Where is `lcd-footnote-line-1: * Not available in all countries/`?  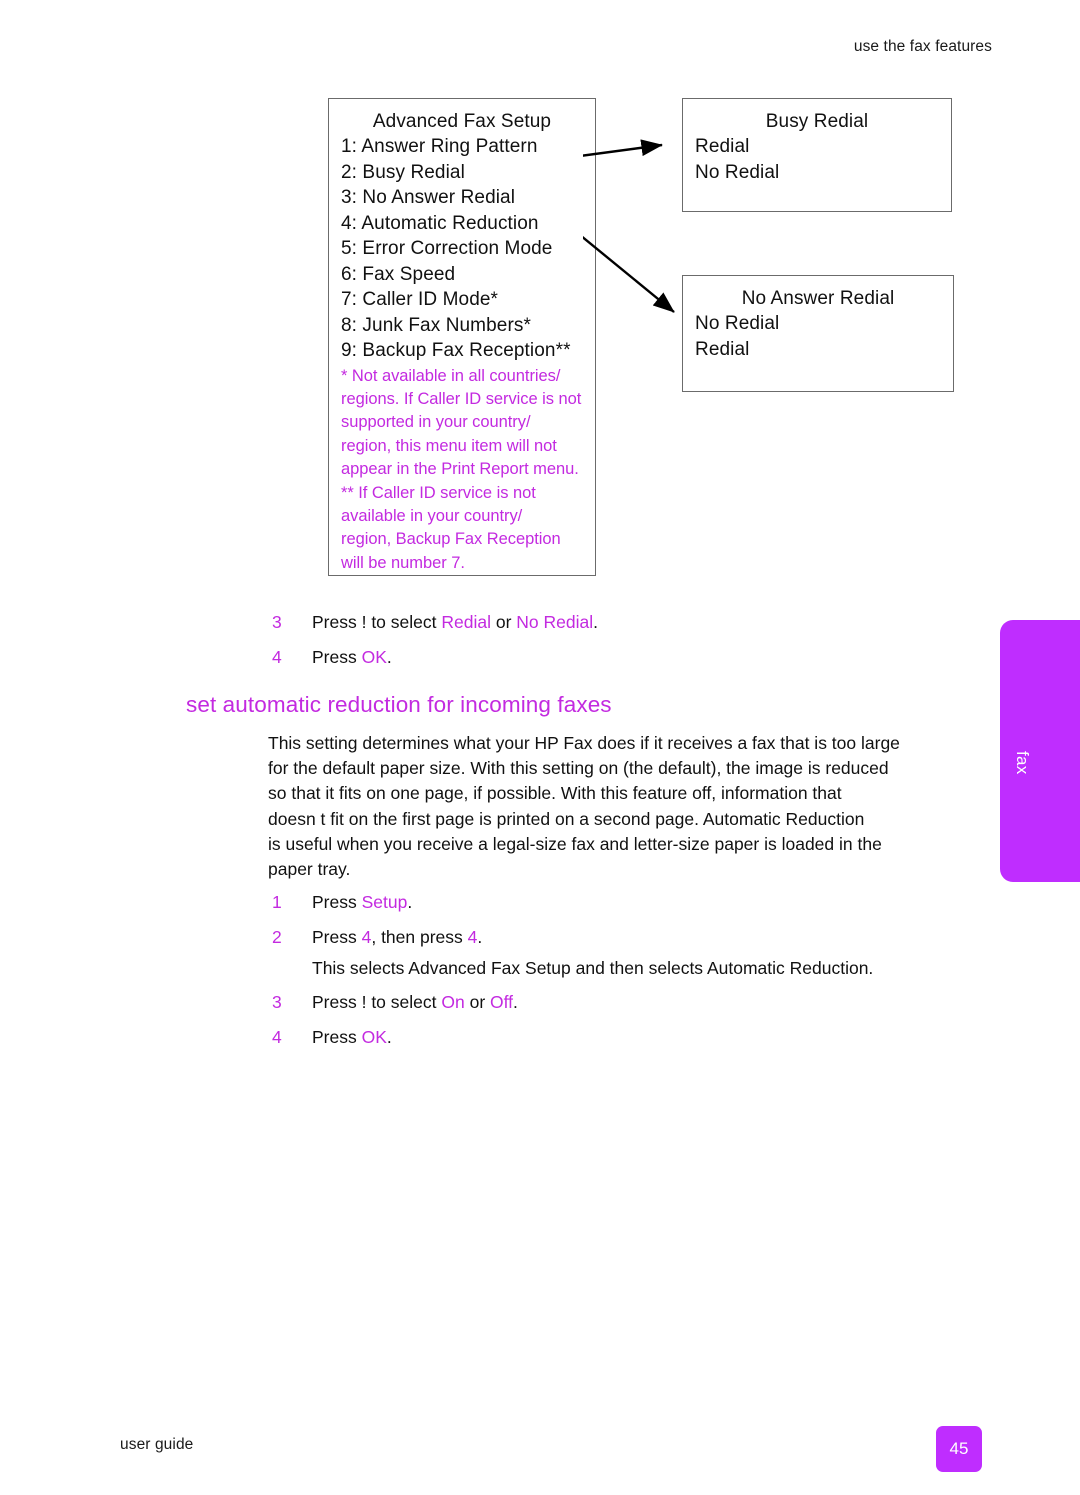
lcd-footnote-line-1: * Not available in all countries/ is located at coordinates (451, 375).